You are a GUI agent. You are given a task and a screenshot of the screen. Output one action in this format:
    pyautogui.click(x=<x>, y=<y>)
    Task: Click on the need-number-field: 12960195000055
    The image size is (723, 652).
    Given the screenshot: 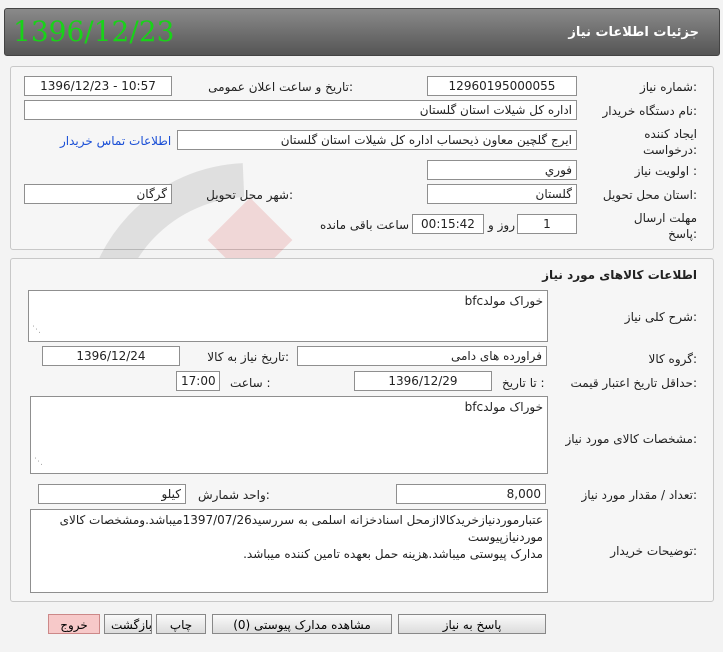 What is the action you would take?
    pyautogui.click(x=502, y=86)
    